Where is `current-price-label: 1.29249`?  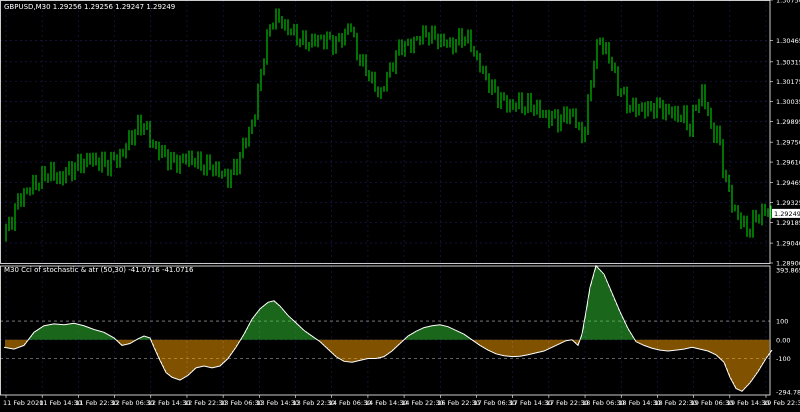
current-price-label: 1.29249 is located at coordinates (787, 214).